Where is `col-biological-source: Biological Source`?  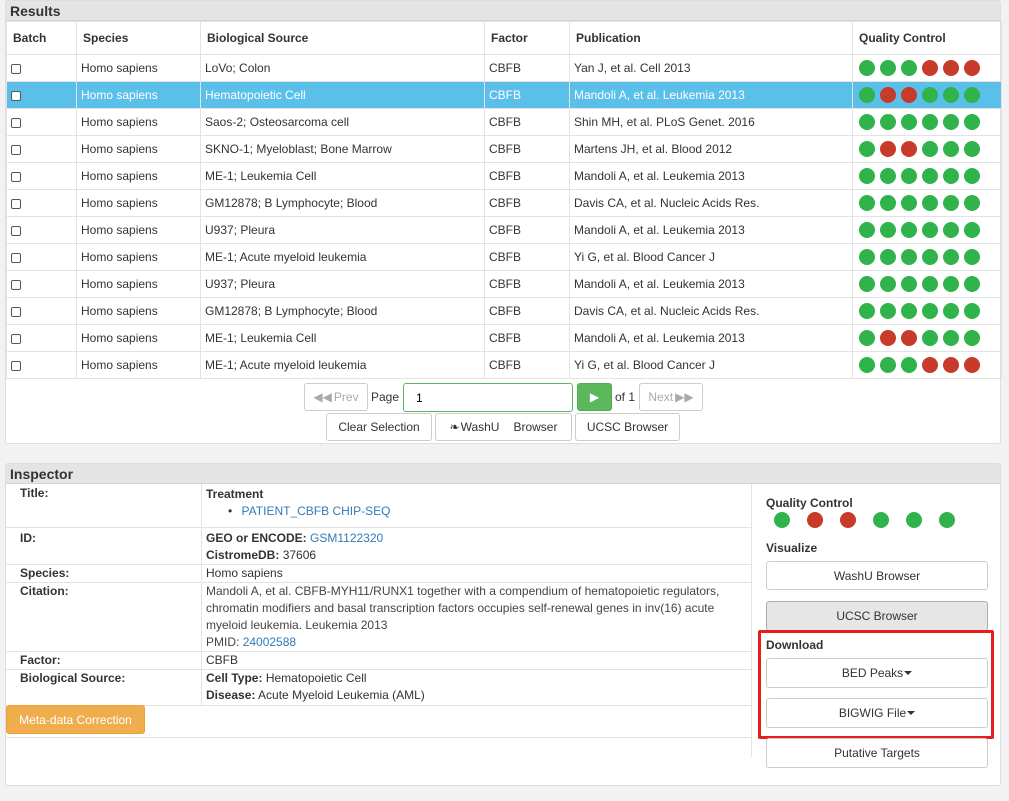
col-biological-source: Biological Source is located at coordinates (342, 38).